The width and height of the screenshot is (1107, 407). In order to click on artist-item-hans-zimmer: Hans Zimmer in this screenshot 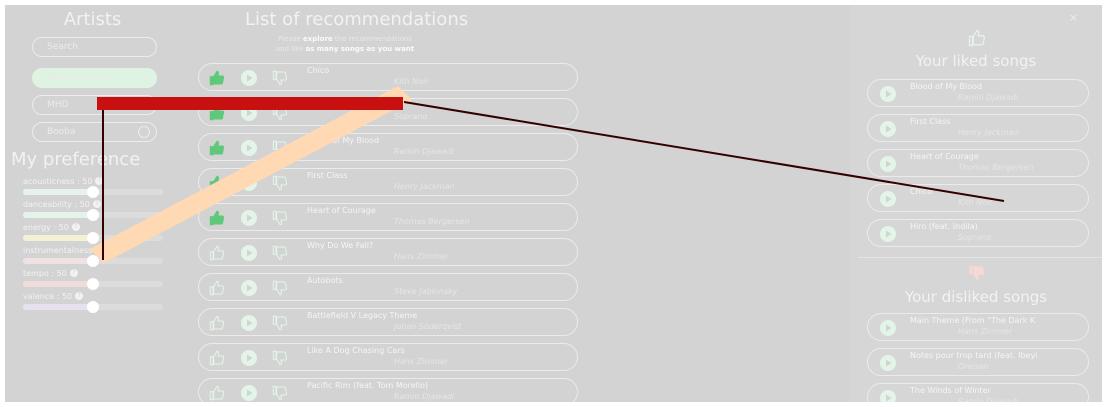, I will do `click(94, 78)`.